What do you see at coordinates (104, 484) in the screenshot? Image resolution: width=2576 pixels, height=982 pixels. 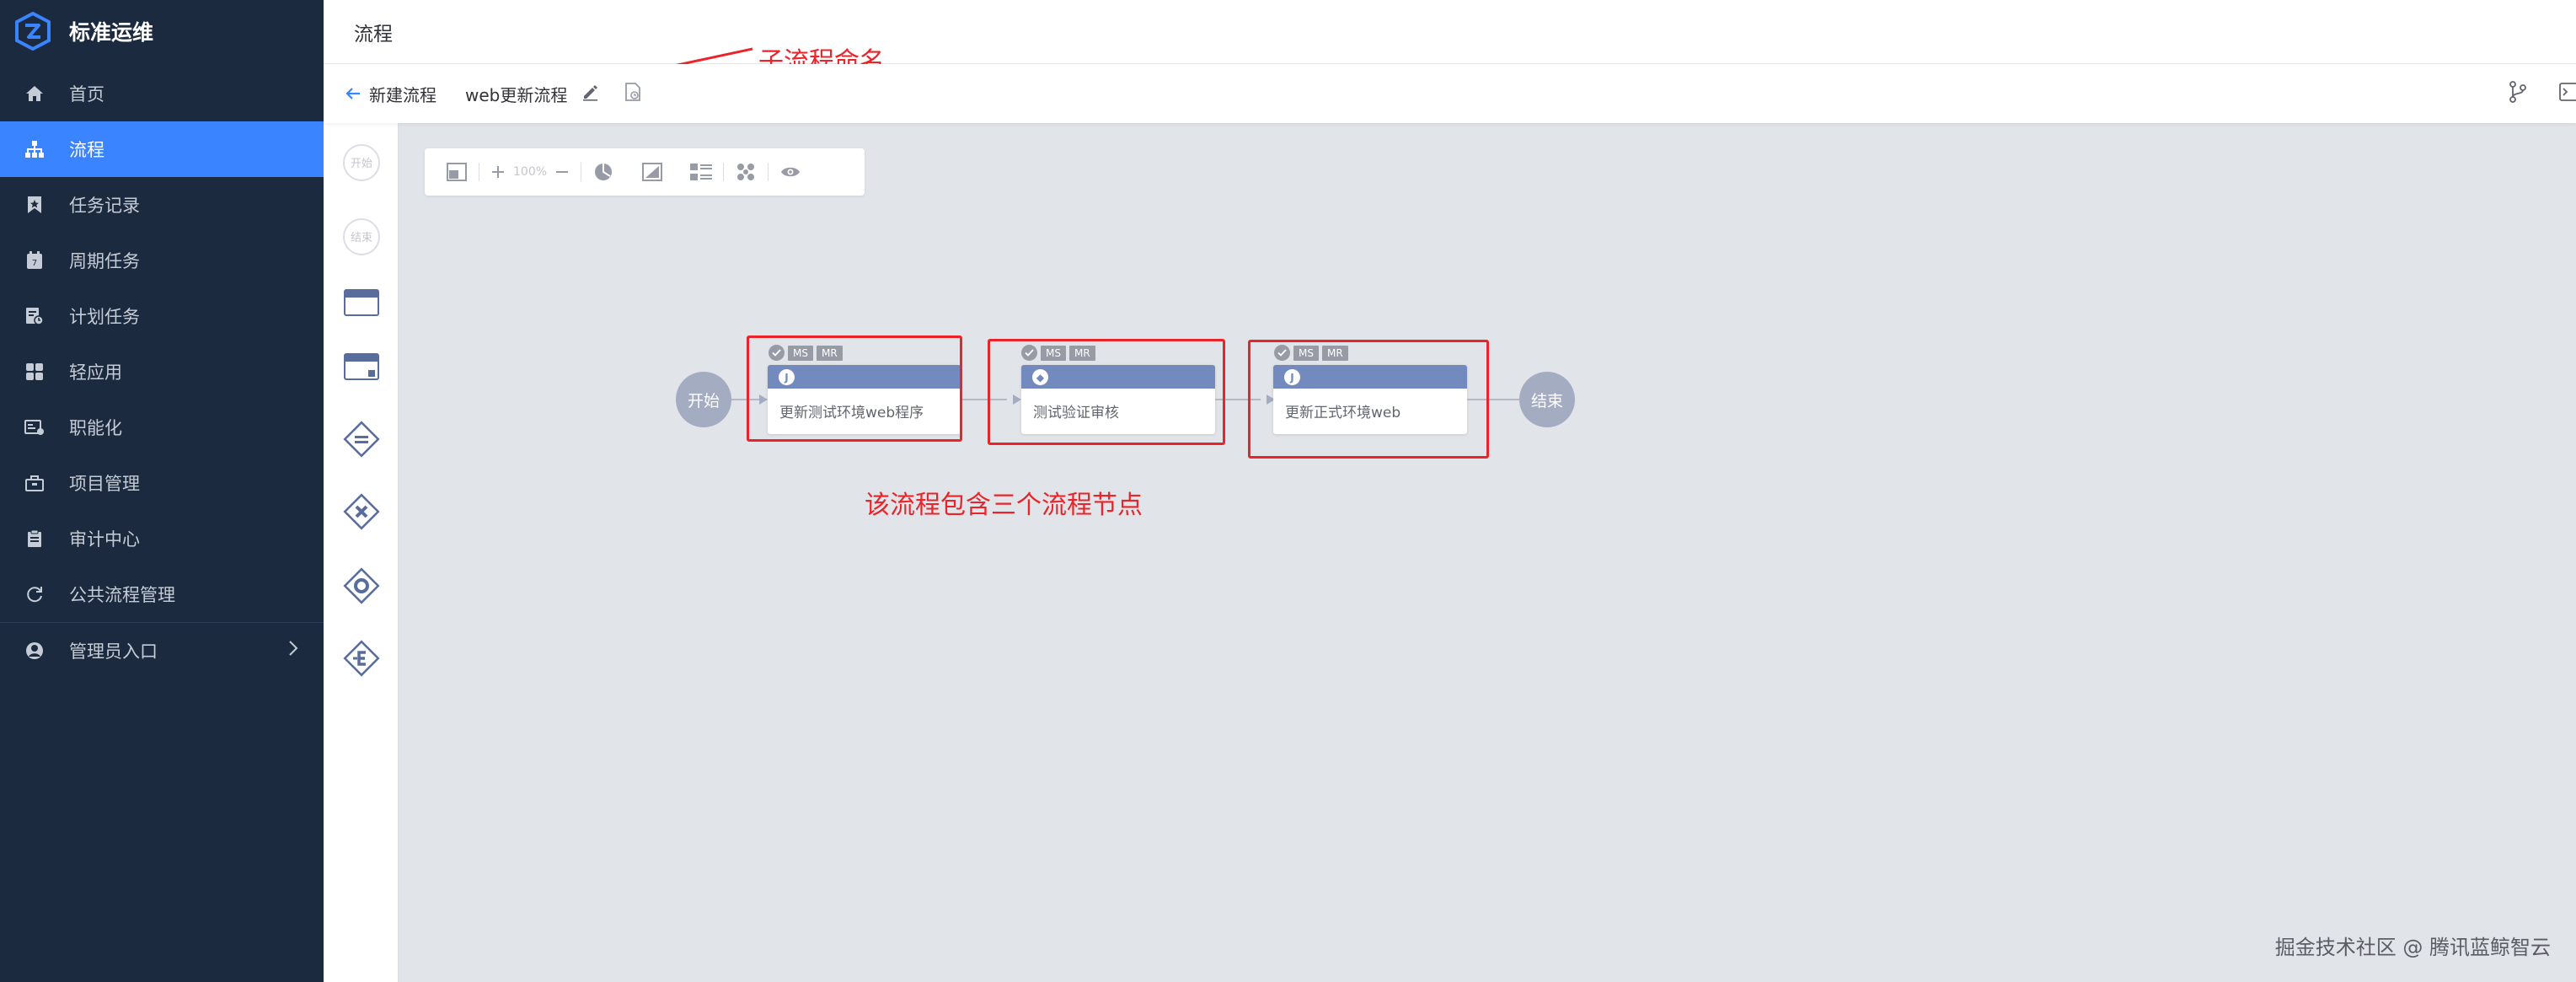 I see `sidebar-item-label: 项目管理` at bounding box center [104, 484].